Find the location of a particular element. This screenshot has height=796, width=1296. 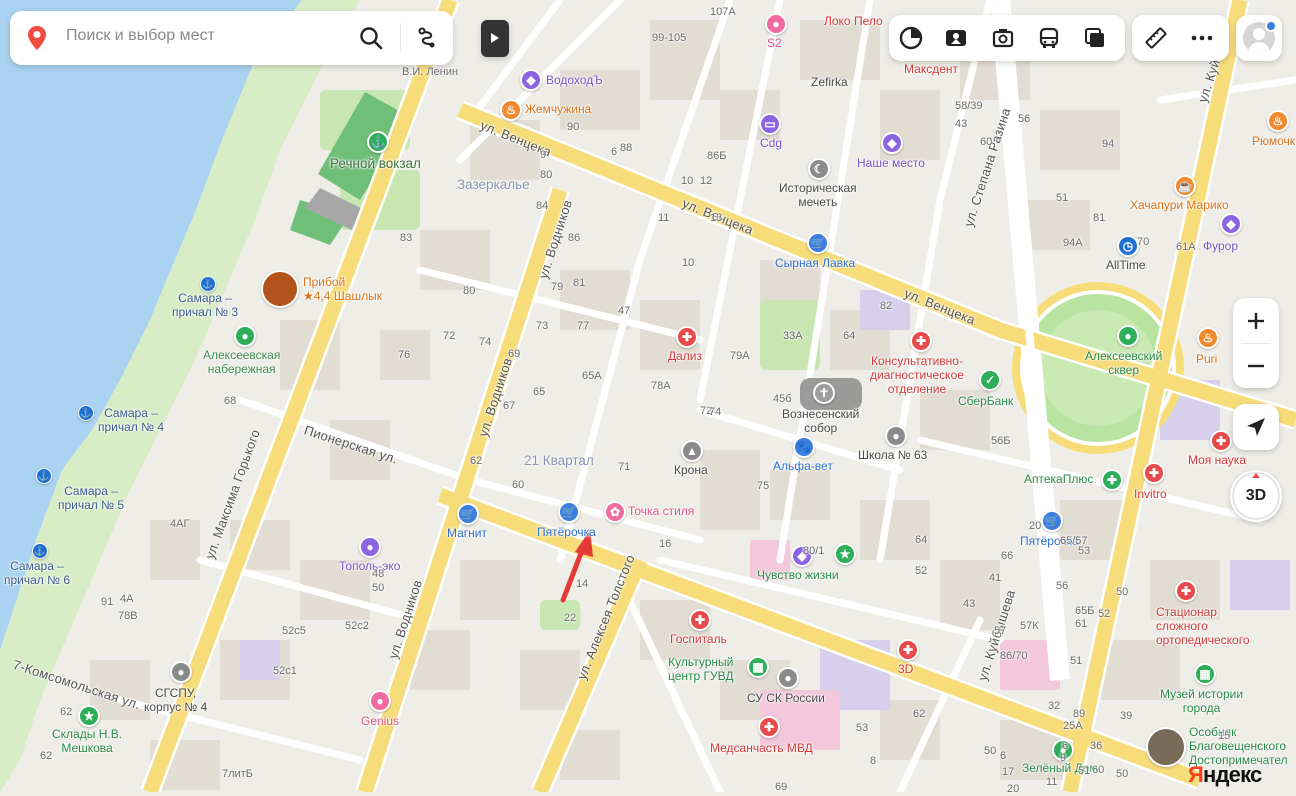

furor-pin: ◆ is located at coordinates (1231, 224).